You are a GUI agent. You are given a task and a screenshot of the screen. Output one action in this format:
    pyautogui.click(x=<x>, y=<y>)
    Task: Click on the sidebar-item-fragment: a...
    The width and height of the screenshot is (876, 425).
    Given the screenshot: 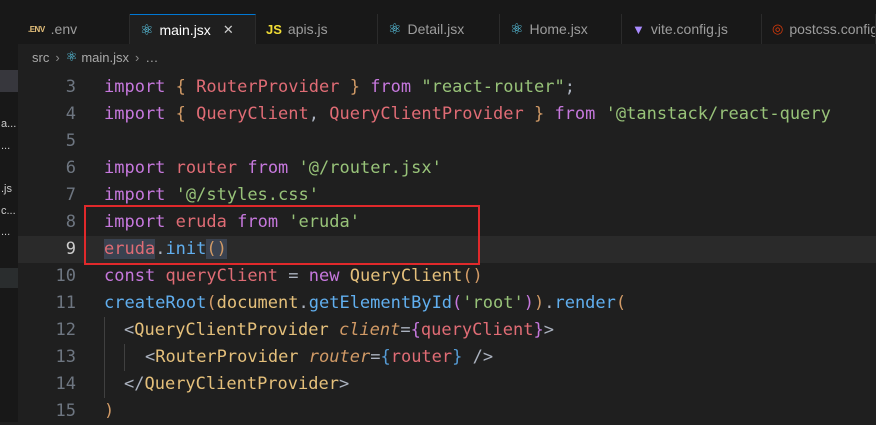 What is the action you would take?
    pyautogui.click(x=9, y=124)
    